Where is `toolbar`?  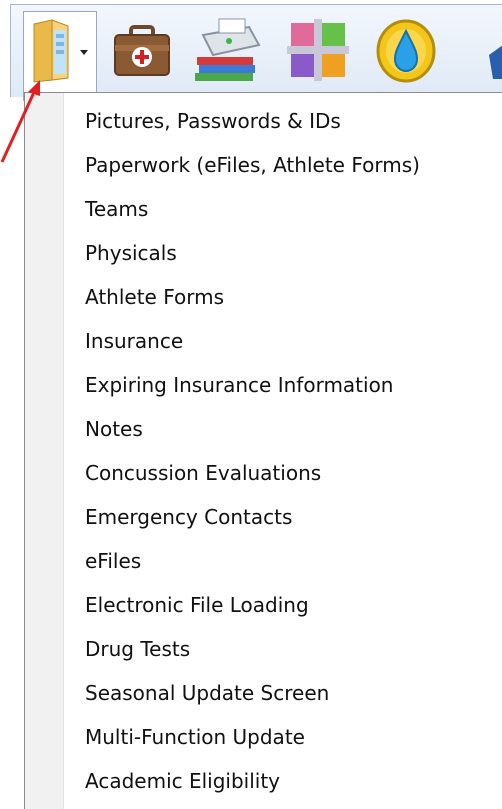 toolbar is located at coordinates (256, 52).